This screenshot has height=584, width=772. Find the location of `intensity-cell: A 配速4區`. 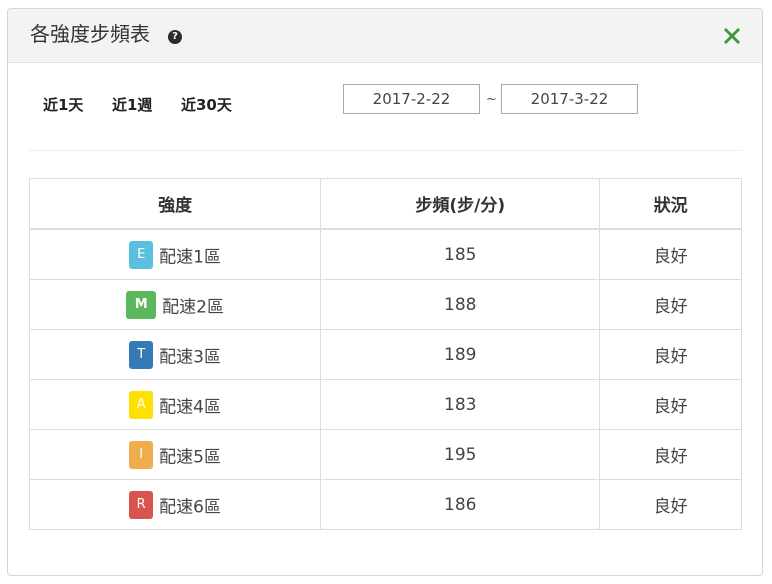

intensity-cell: A 配速4區 is located at coordinates (175, 404).